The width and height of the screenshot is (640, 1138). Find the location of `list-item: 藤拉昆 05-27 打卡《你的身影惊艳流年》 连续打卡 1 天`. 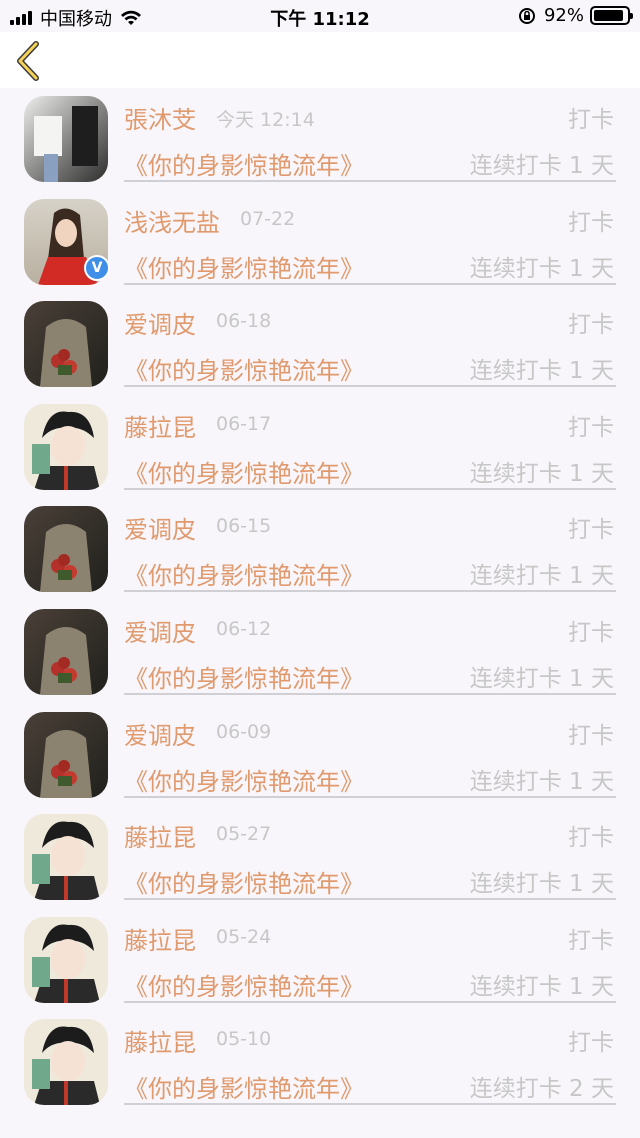

list-item: 藤拉昆 05-27 打卡《你的身影惊艳流年》 连续打卡 1 天 is located at coordinates (320, 857).